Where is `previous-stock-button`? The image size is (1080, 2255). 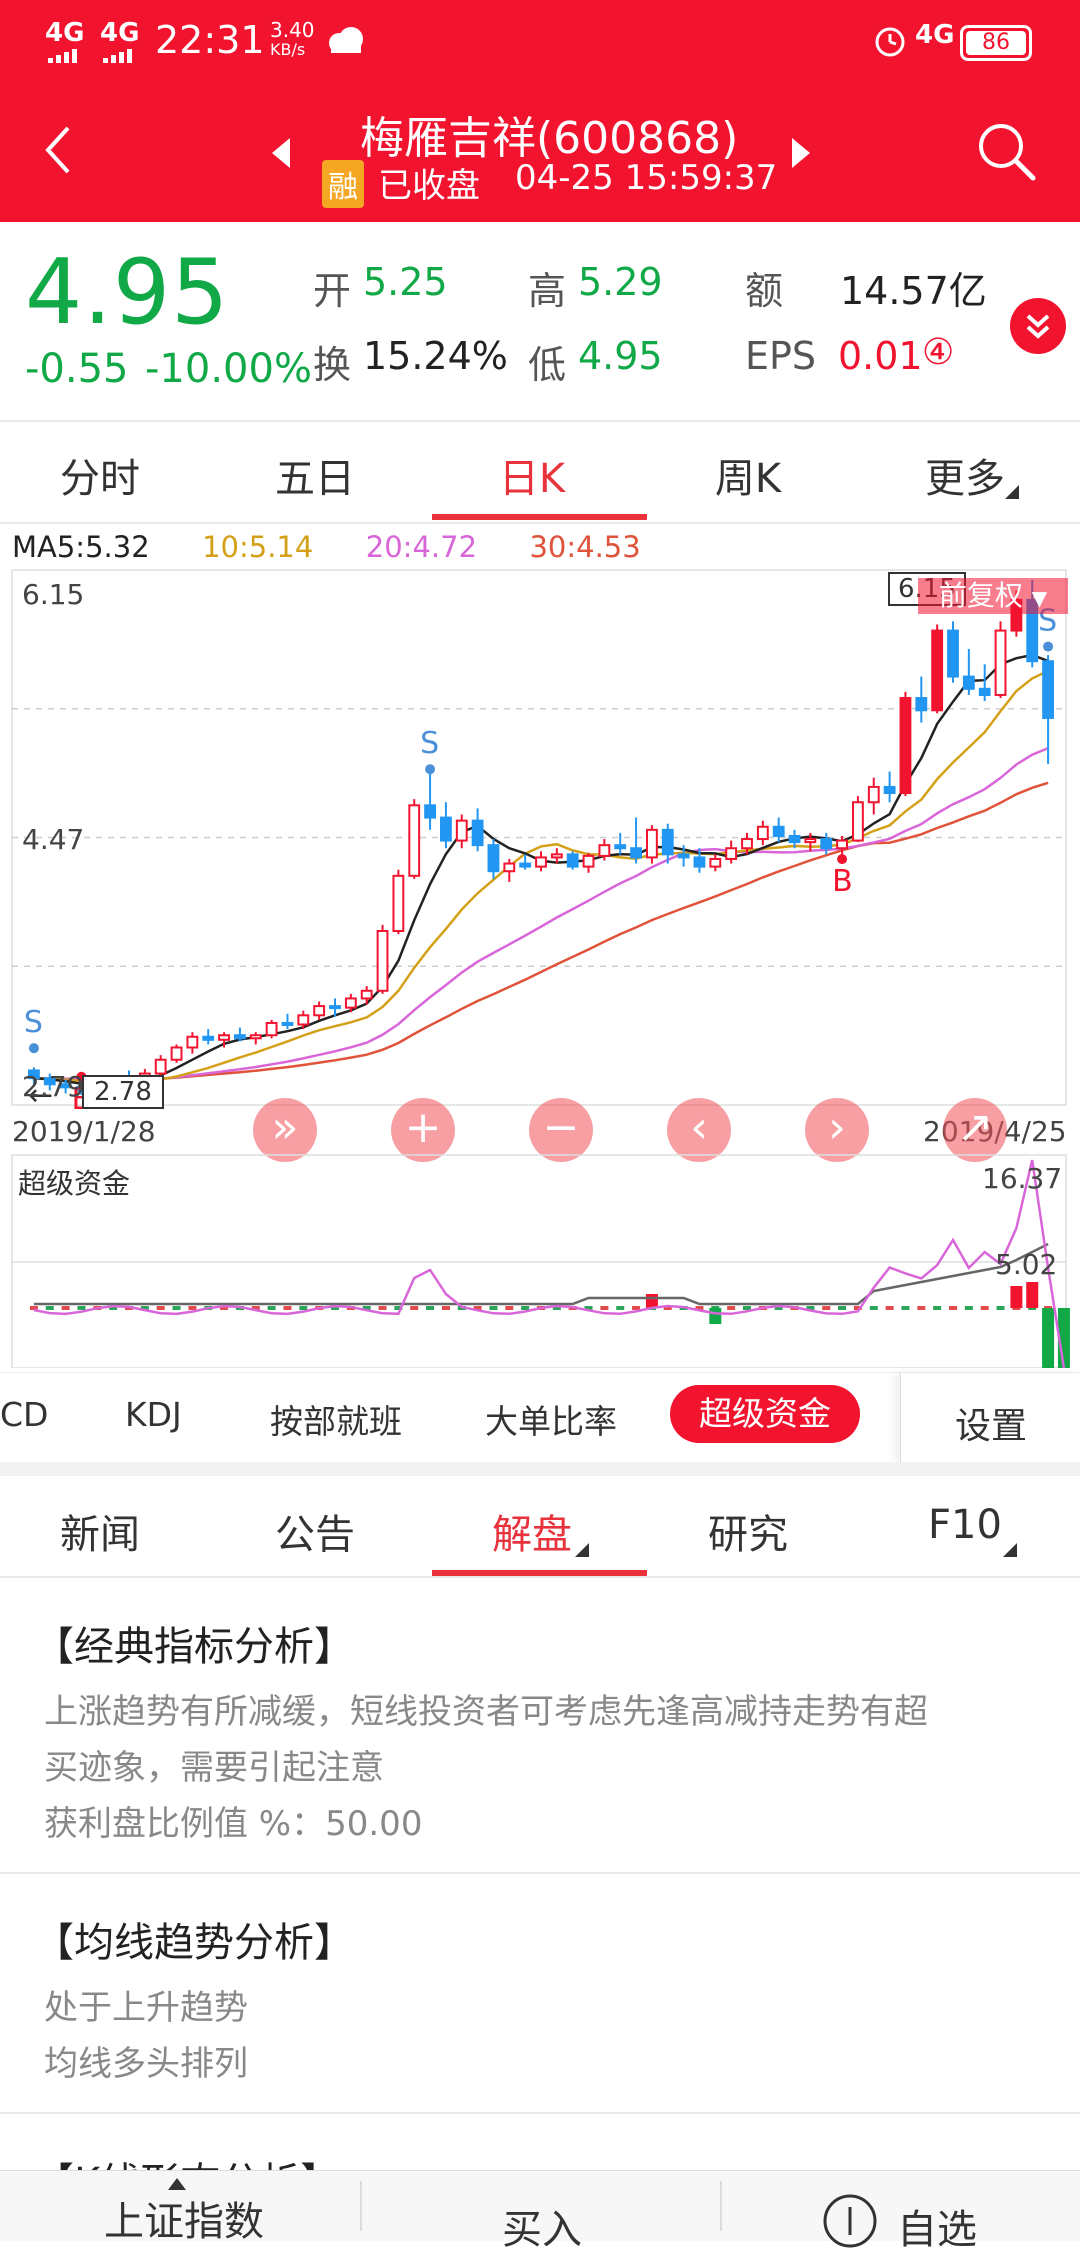 previous-stock-button is located at coordinates (281, 155).